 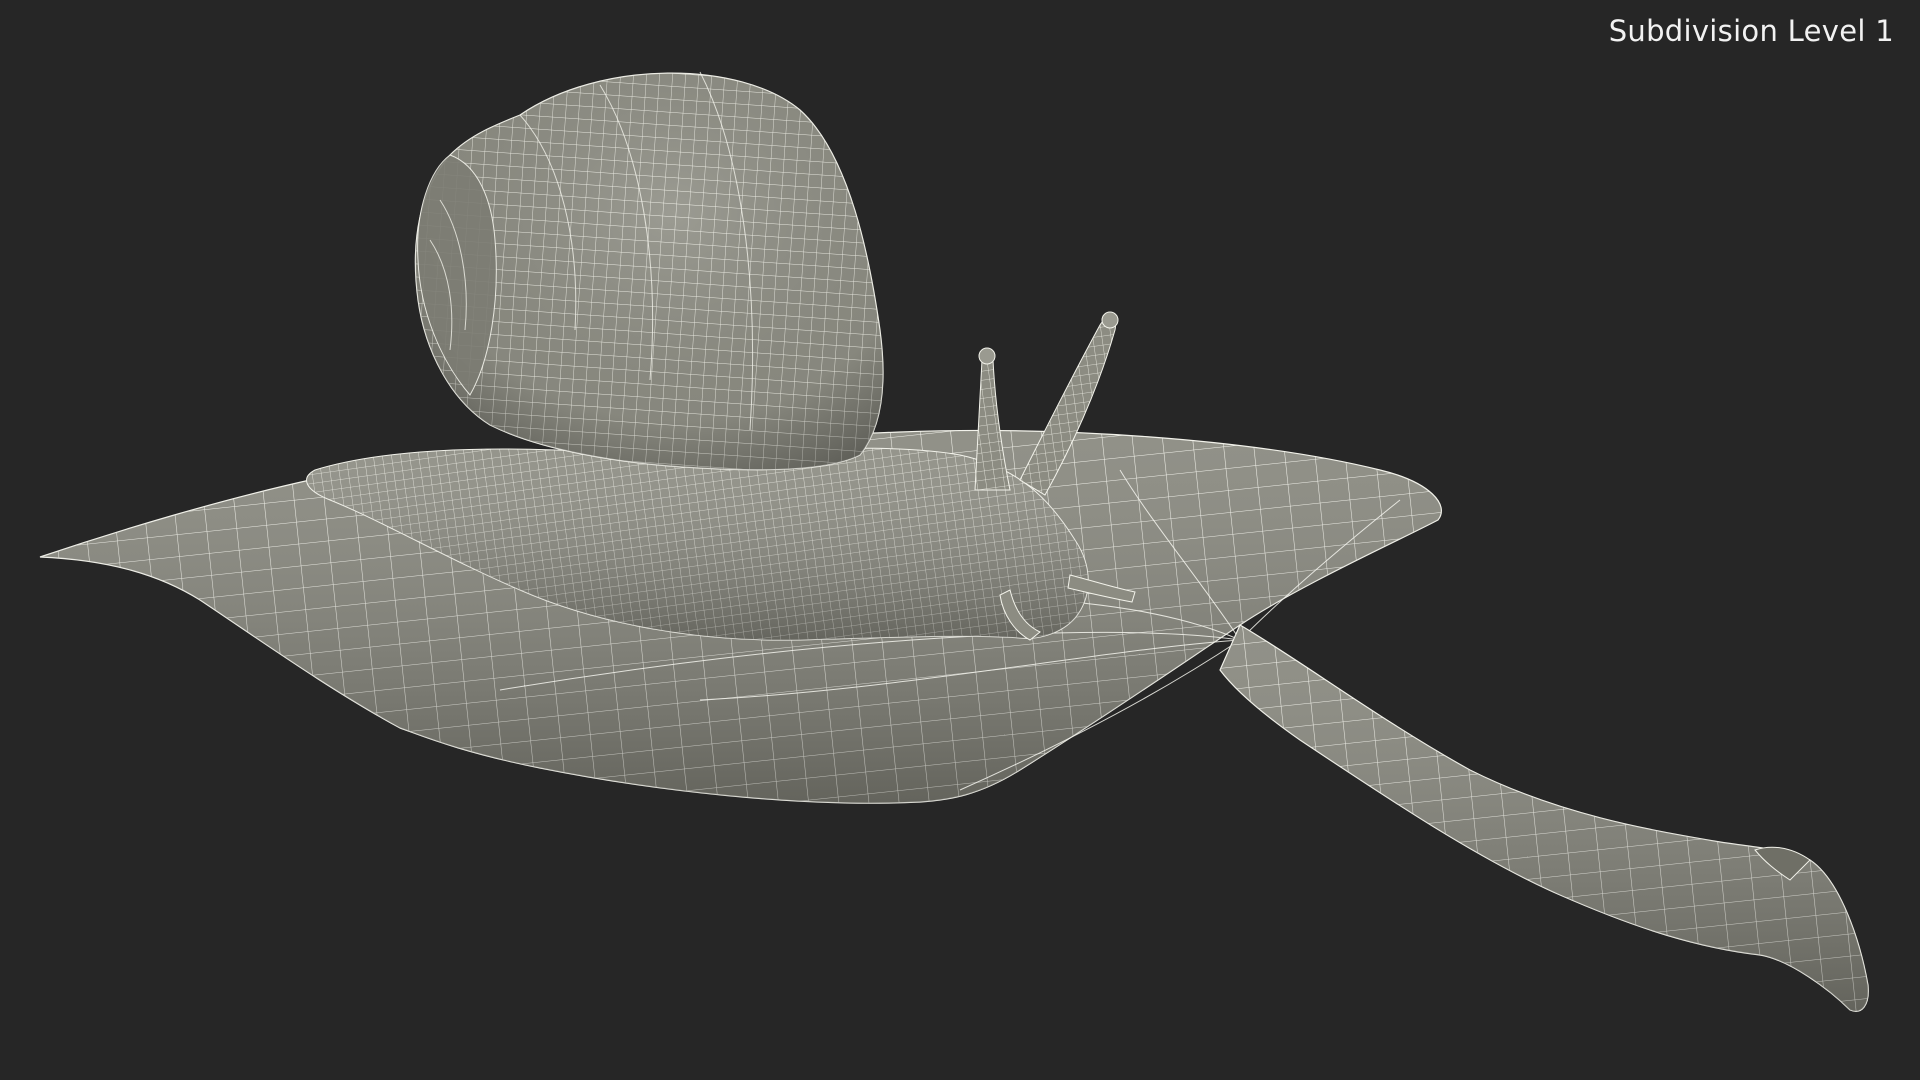 What do you see at coordinates (1751, 31) in the screenshot?
I see `subdivision-level-label: Subdivision Level 1` at bounding box center [1751, 31].